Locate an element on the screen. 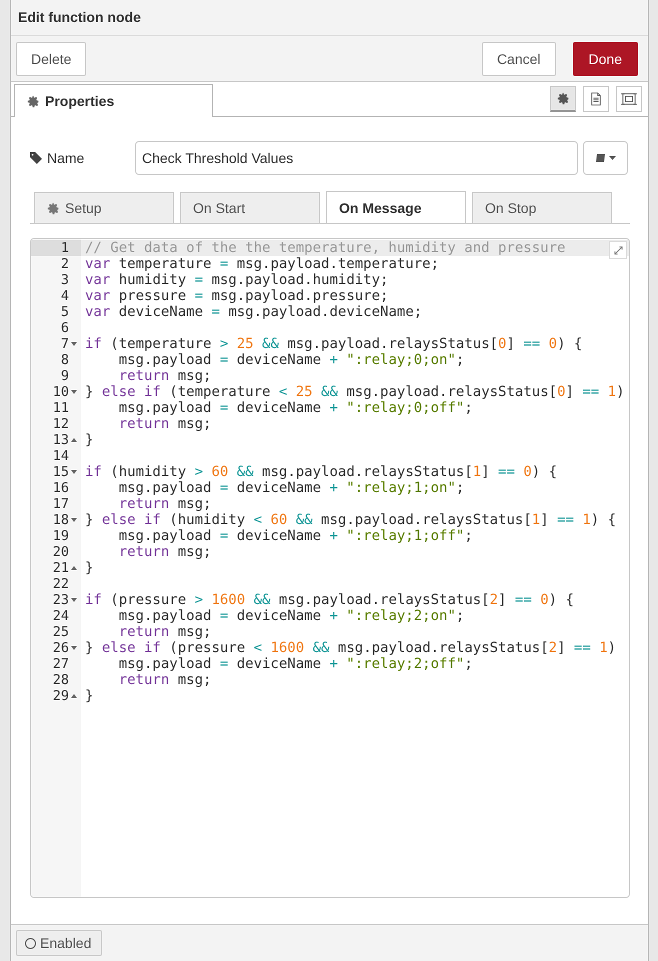 This screenshot has width=658, height=961. line-number: 27 is located at coordinates (60, 664).